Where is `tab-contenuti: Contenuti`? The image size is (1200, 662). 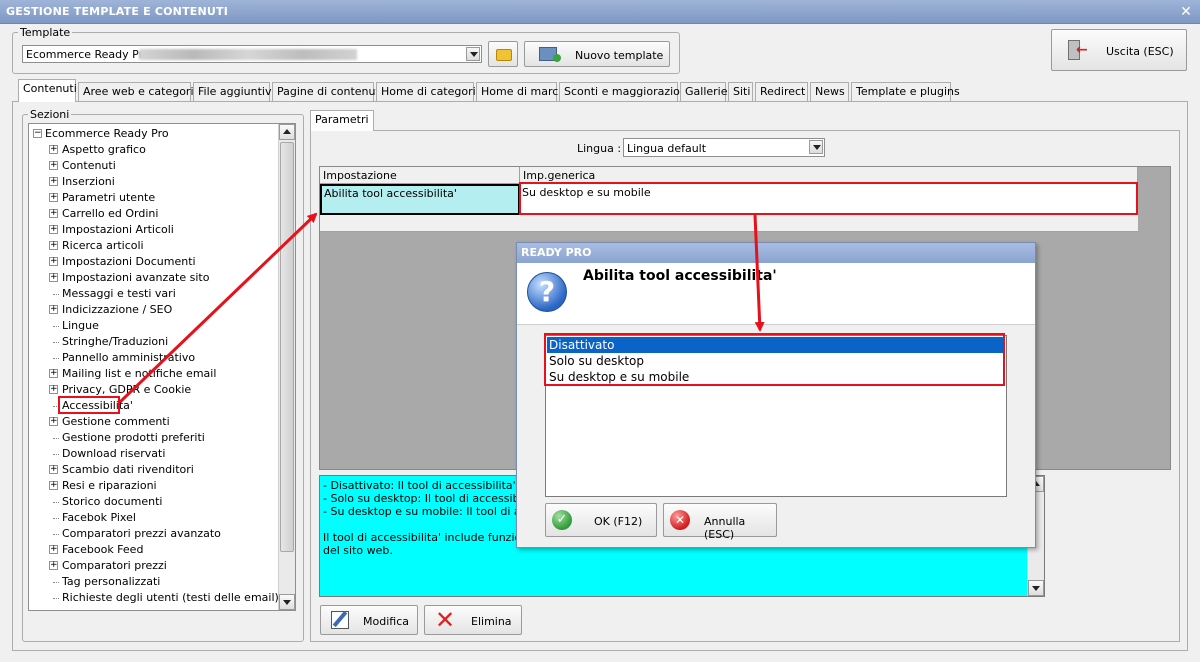
tab-contenuti: Contenuti is located at coordinates (47, 90).